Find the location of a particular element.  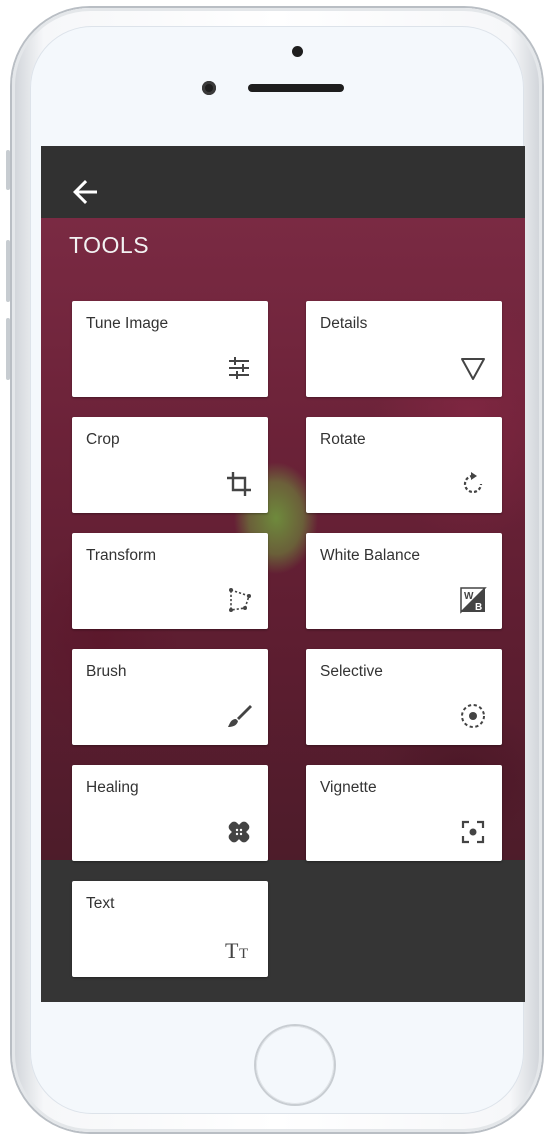

earpiece-speaker is located at coordinates (296, 88).